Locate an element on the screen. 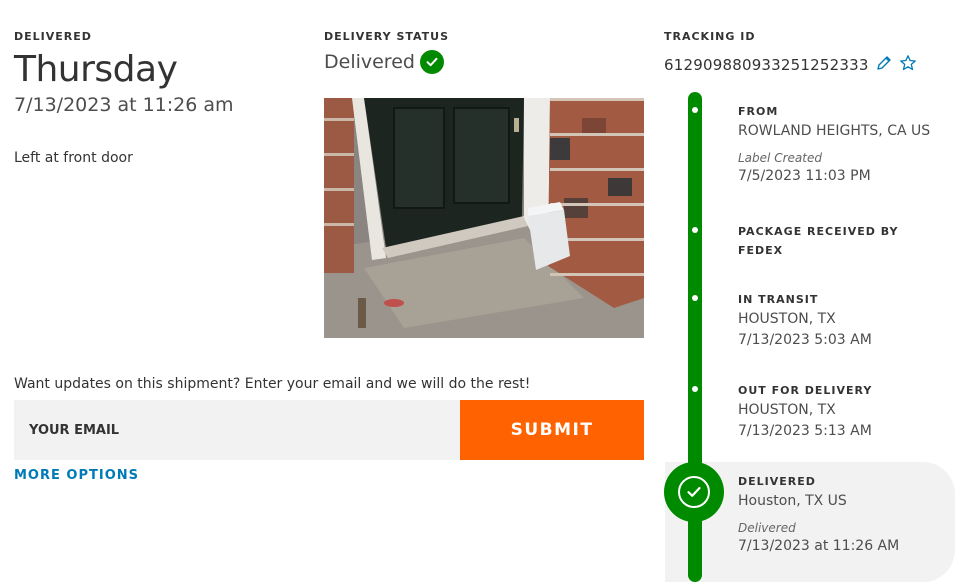 The image size is (971, 588). delivery-status-label: DELIVERY STATUS is located at coordinates (387, 36).